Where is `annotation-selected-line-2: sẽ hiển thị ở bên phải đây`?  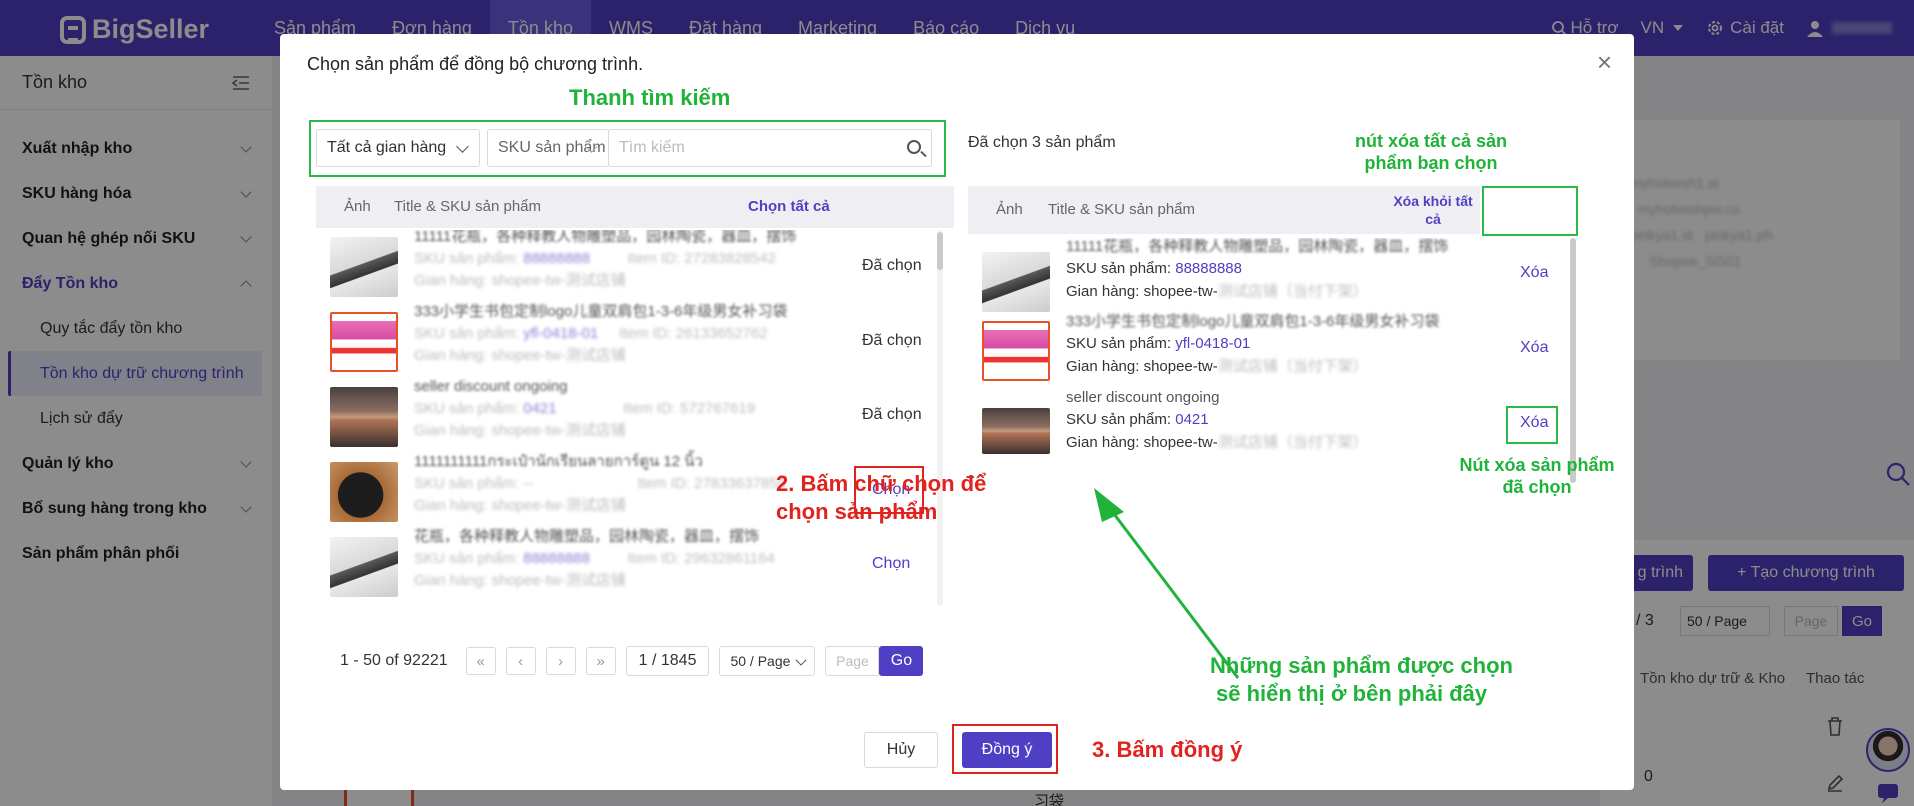 annotation-selected-line-2: sẽ hiển thị ở bên phải đây is located at coordinates (1352, 693).